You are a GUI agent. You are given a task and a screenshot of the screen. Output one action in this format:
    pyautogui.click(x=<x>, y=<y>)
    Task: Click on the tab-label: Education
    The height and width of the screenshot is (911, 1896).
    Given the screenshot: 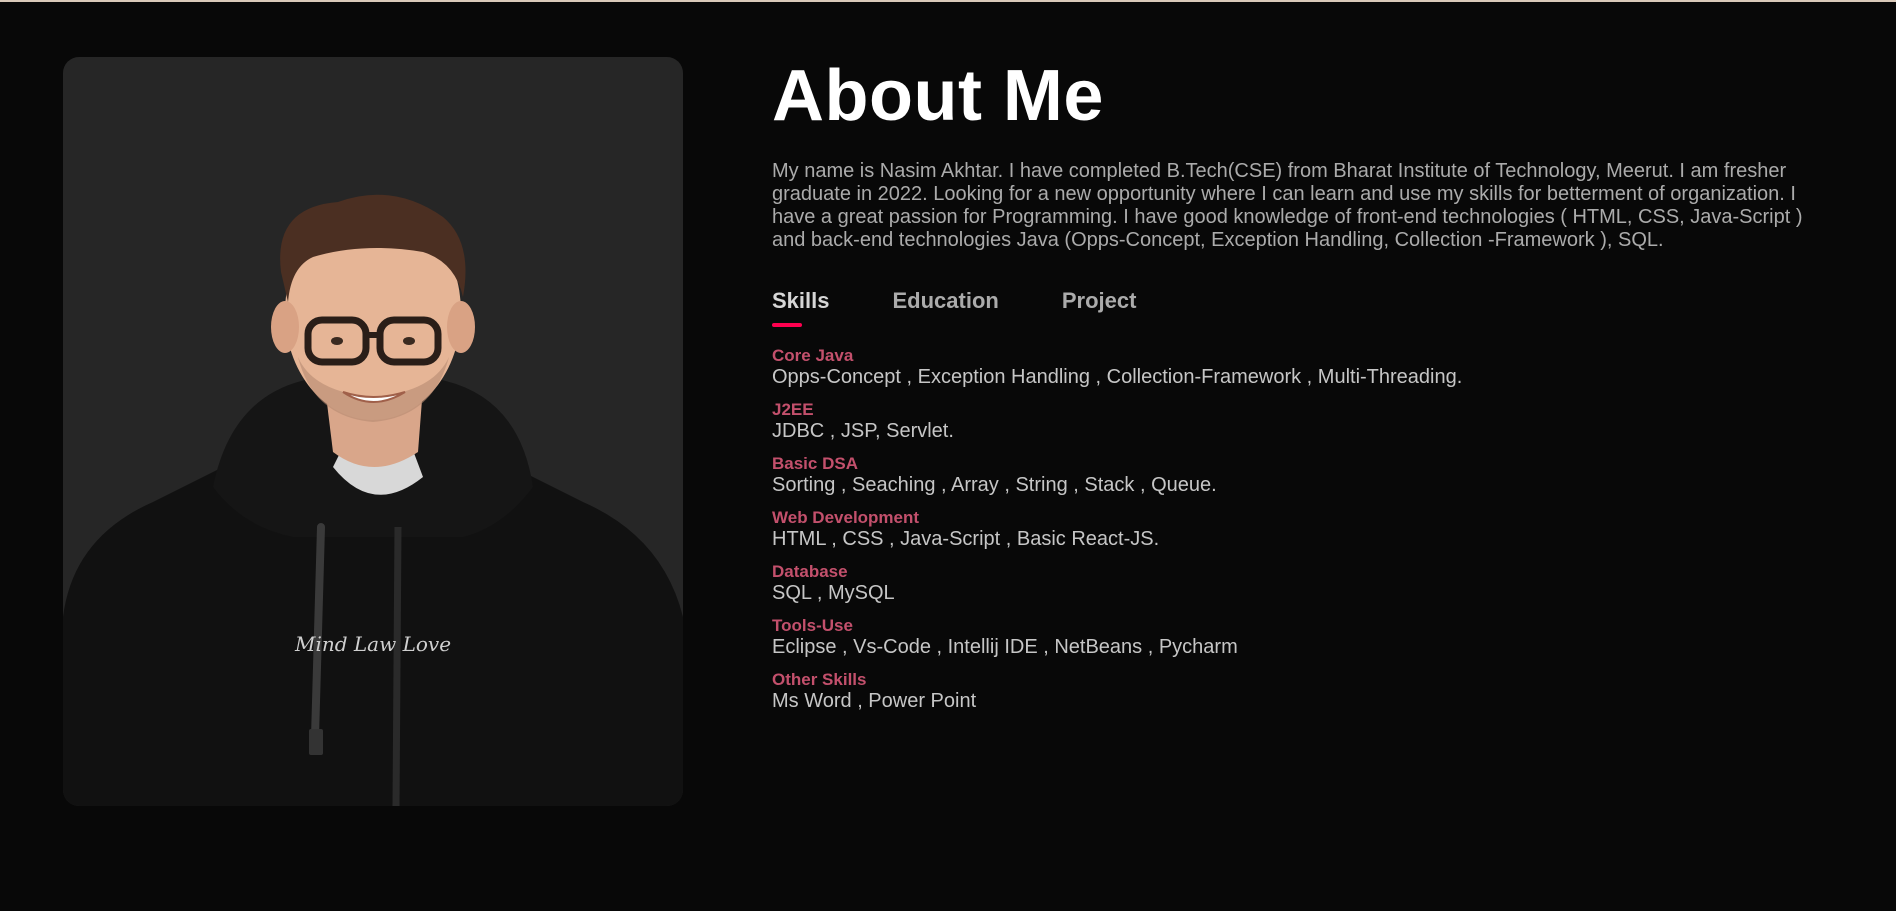 What is the action you would take?
    pyautogui.click(x=945, y=300)
    